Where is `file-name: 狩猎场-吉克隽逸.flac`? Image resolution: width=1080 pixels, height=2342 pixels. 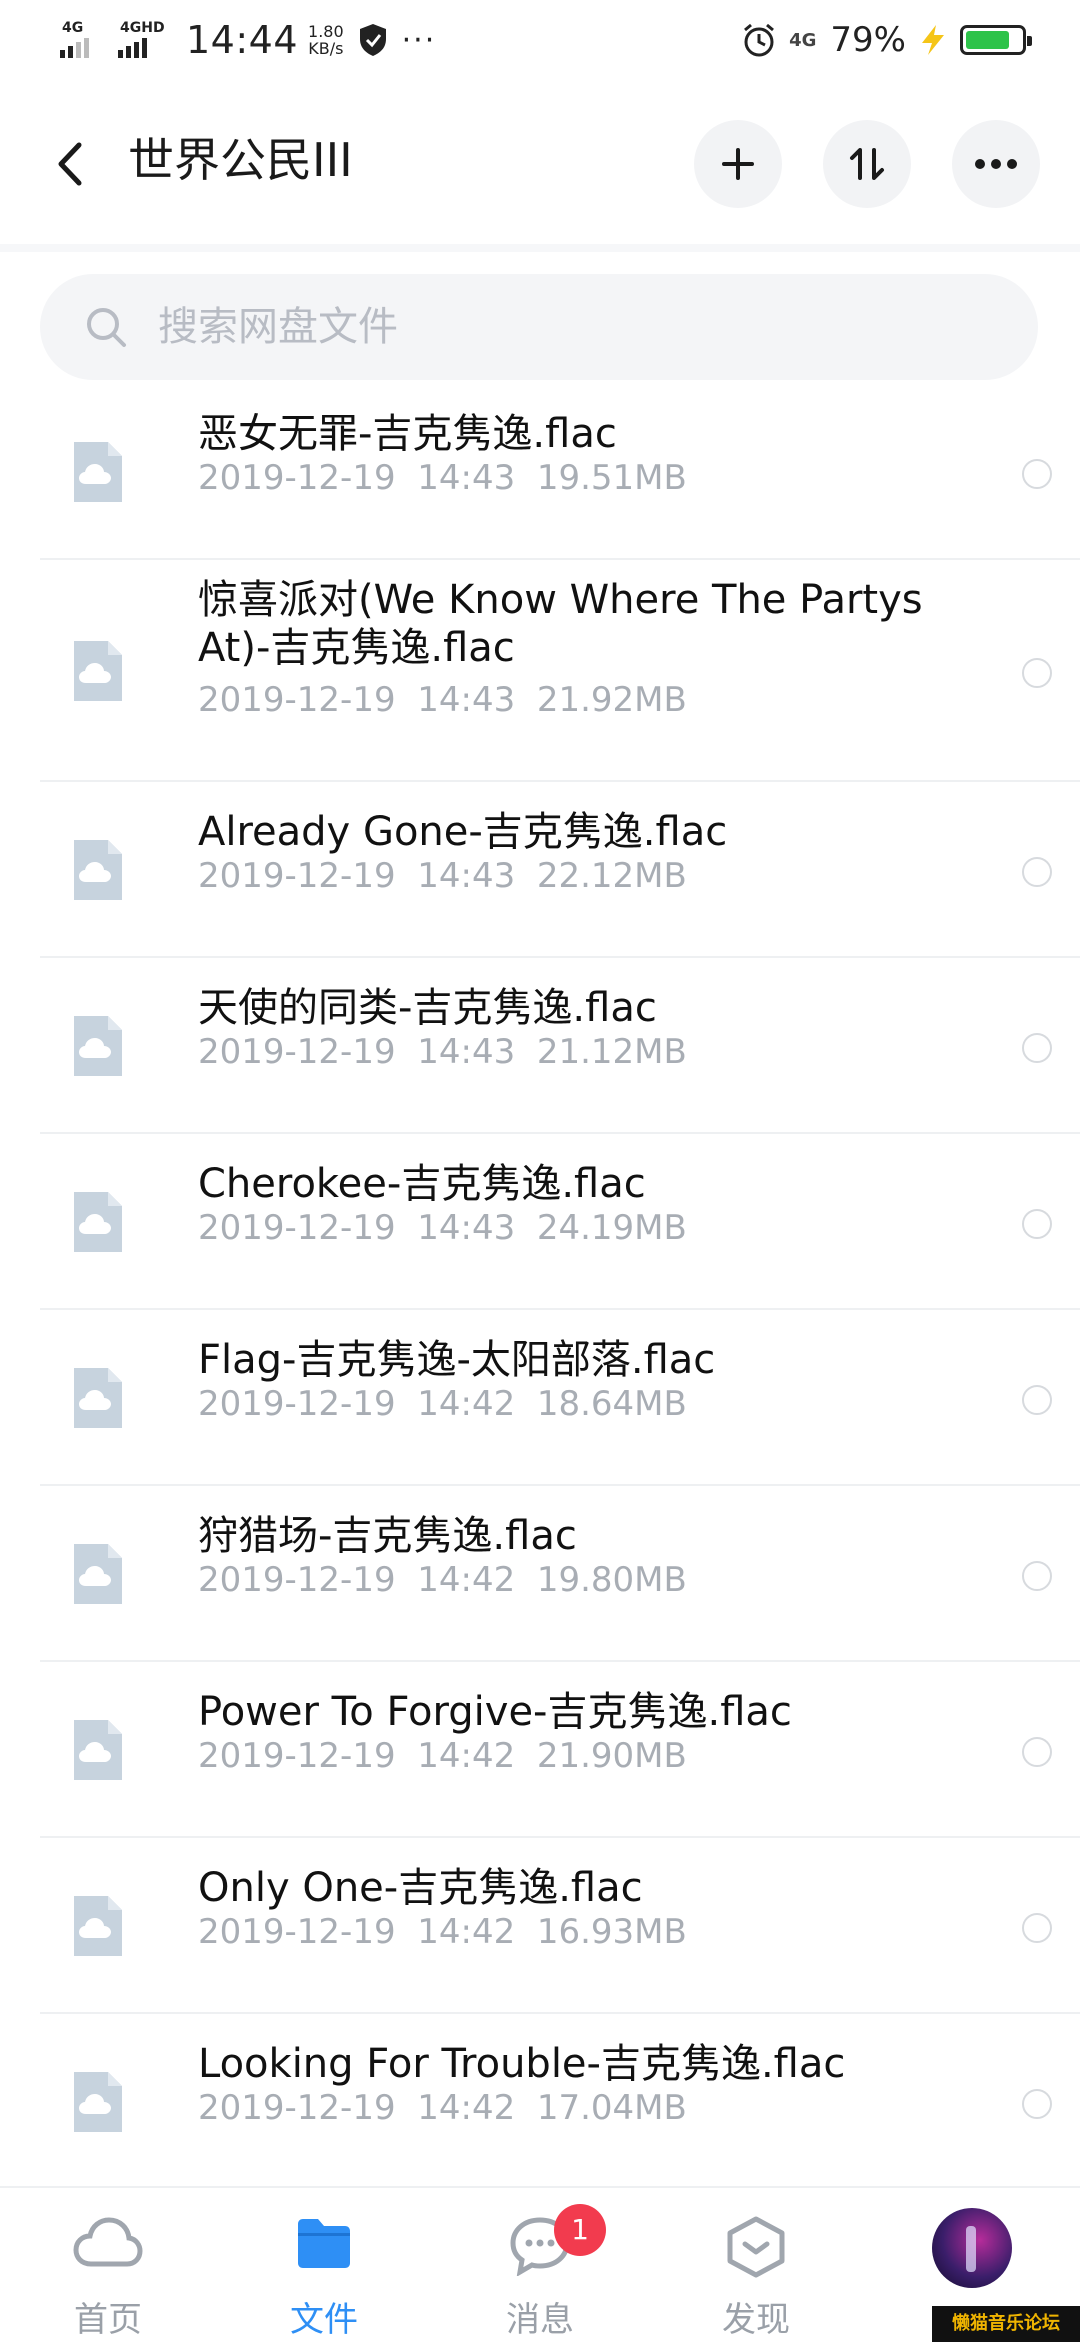
file-name: 狩猎场-吉克隽逸.flac is located at coordinates (387, 1536).